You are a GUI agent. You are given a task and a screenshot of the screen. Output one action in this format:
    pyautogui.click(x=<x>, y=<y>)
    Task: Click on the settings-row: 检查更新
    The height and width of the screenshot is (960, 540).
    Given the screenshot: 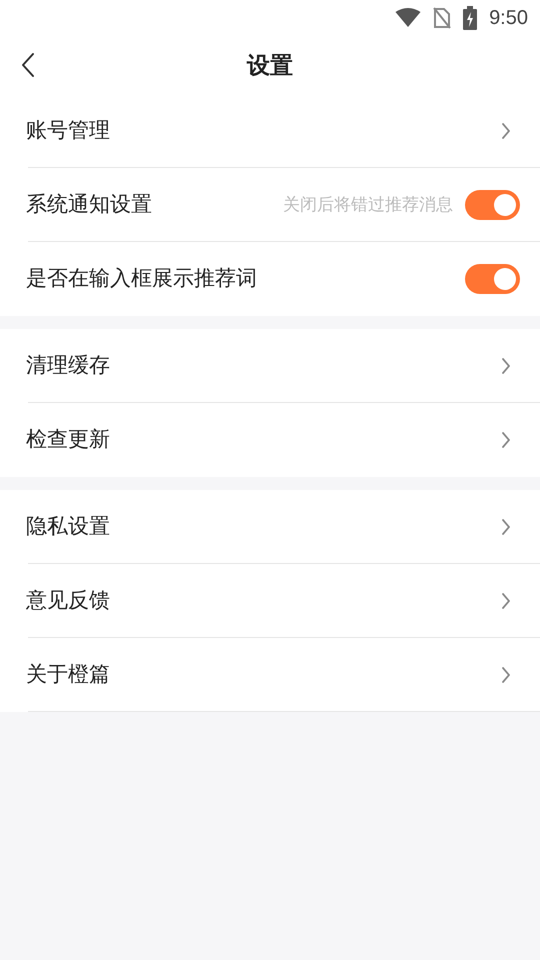 What is the action you would take?
    pyautogui.click(x=284, y=440)
    